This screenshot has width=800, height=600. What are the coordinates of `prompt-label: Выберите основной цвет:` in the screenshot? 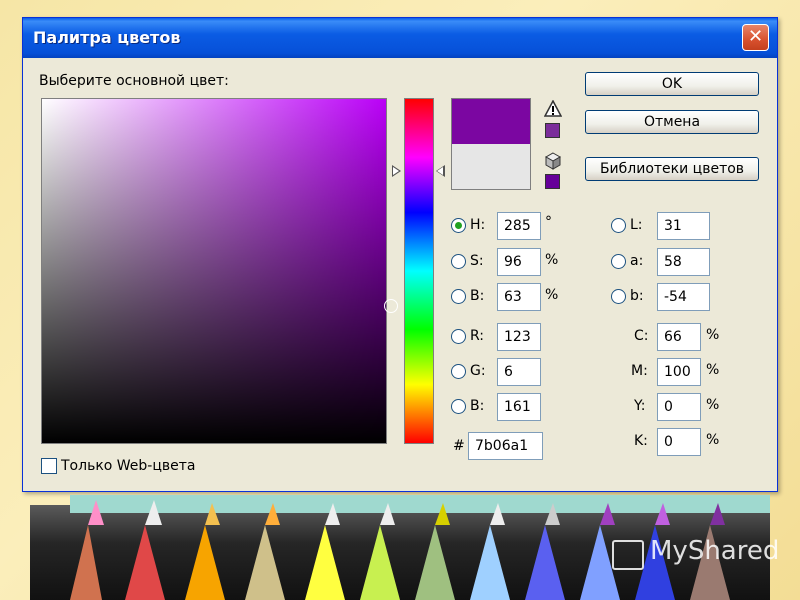 It's located at (134, 81).